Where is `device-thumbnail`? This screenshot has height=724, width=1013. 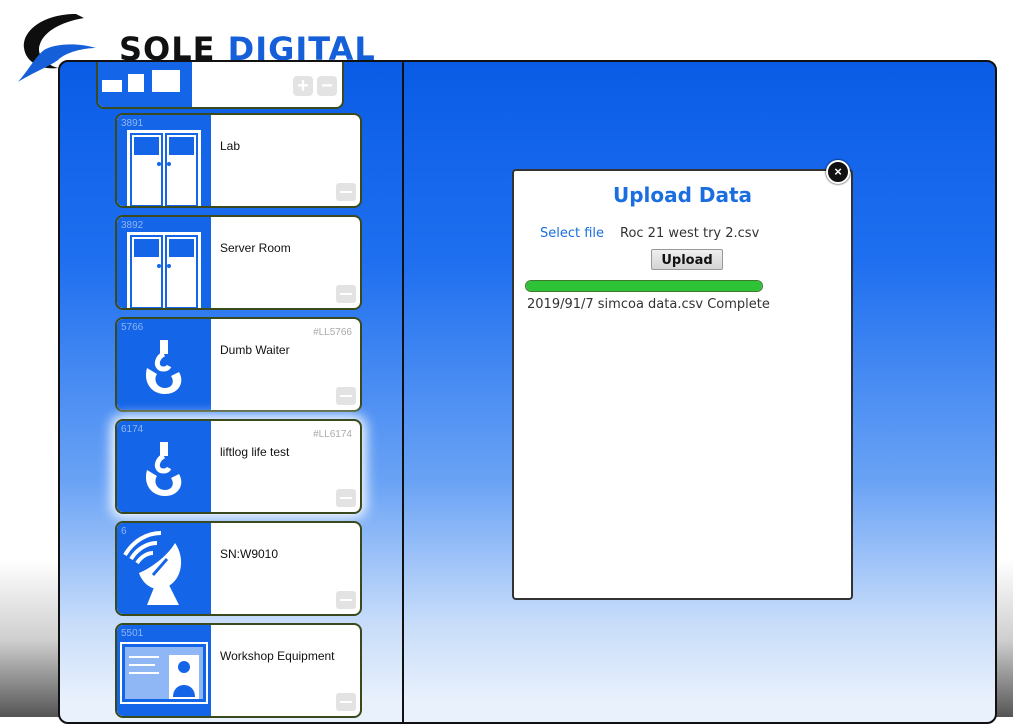 device-thumbnail is located at coordinates (164, 568).